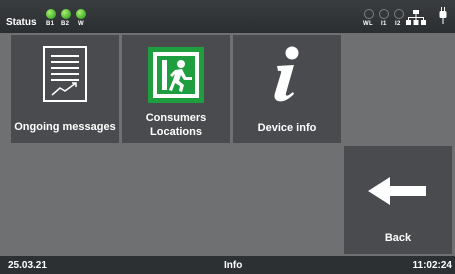 The image size is (455, 274). I want to click on footer-page-title: Info, so click(233, 265).